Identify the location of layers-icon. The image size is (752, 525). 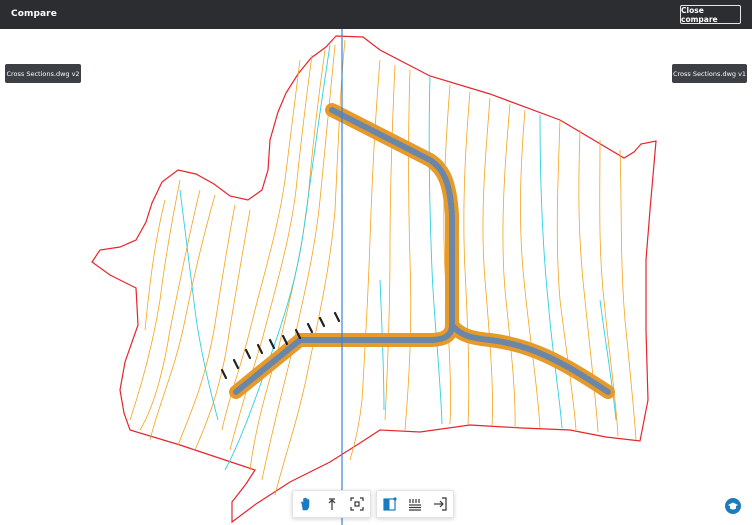
(414, 505).